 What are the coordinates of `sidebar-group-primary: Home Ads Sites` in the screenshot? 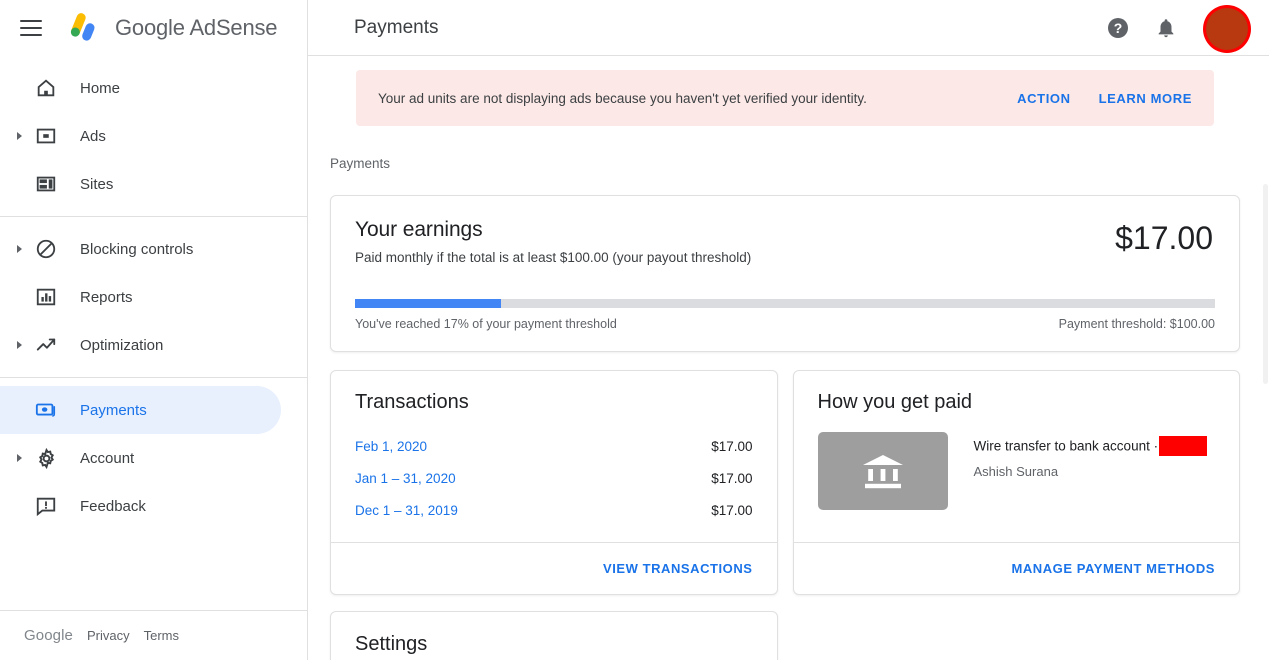 It's located at (153, 136).